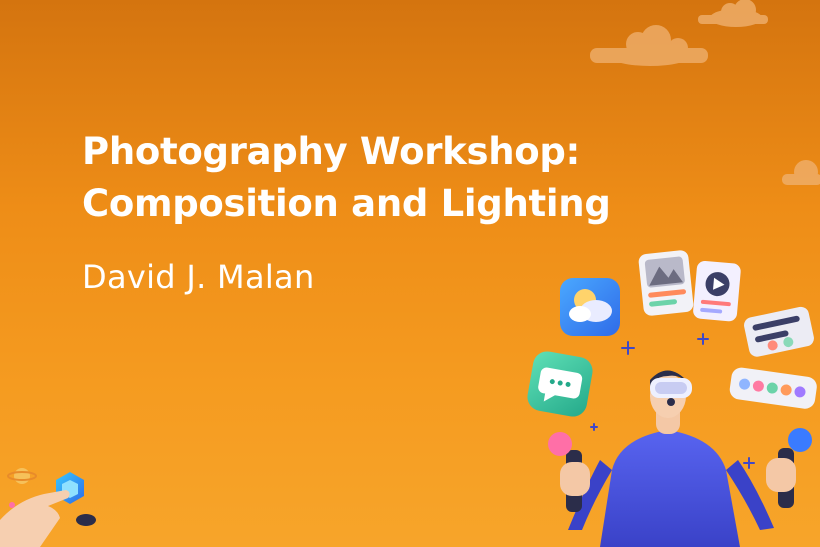 Image resolution: width=820 pixels, height=547 pixels. Describe the element at coordinates (12, 505) in the screenshot. I see `dot-icon` at that location.